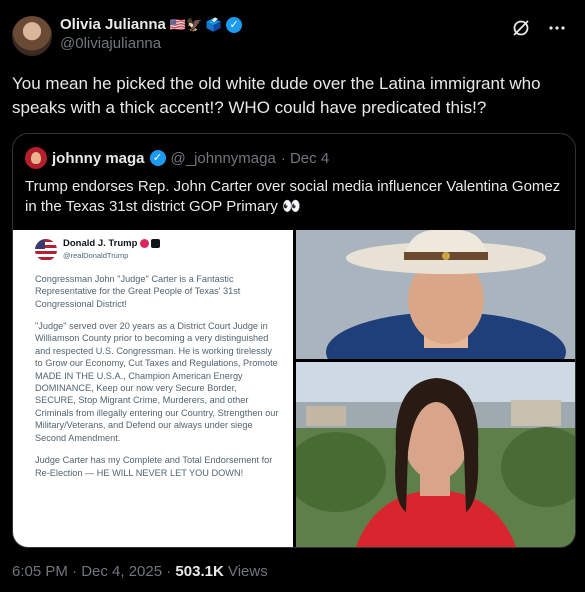 This screenshot has height=592, width=585. Describe the element at coordinates (234, 24) in the screenshot. I see `verified-badge-icon: ✓` at that location.